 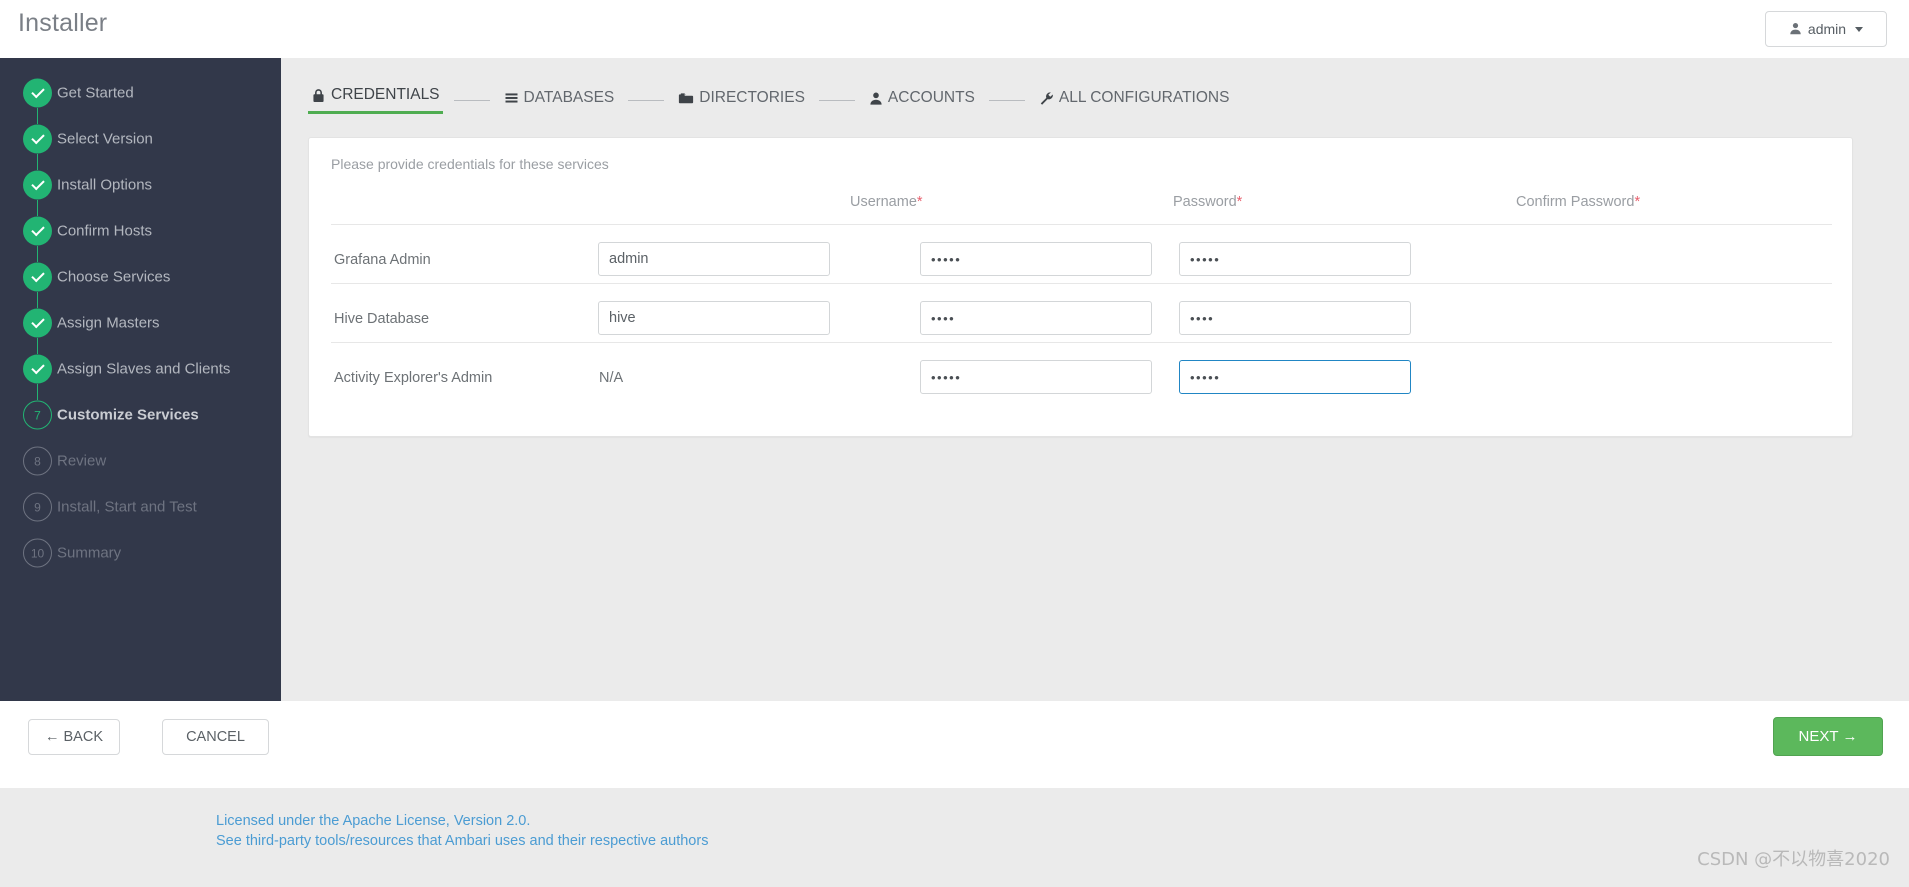 I want to click on tab-label: ACCOUNTS, so click(x=931, y=97).